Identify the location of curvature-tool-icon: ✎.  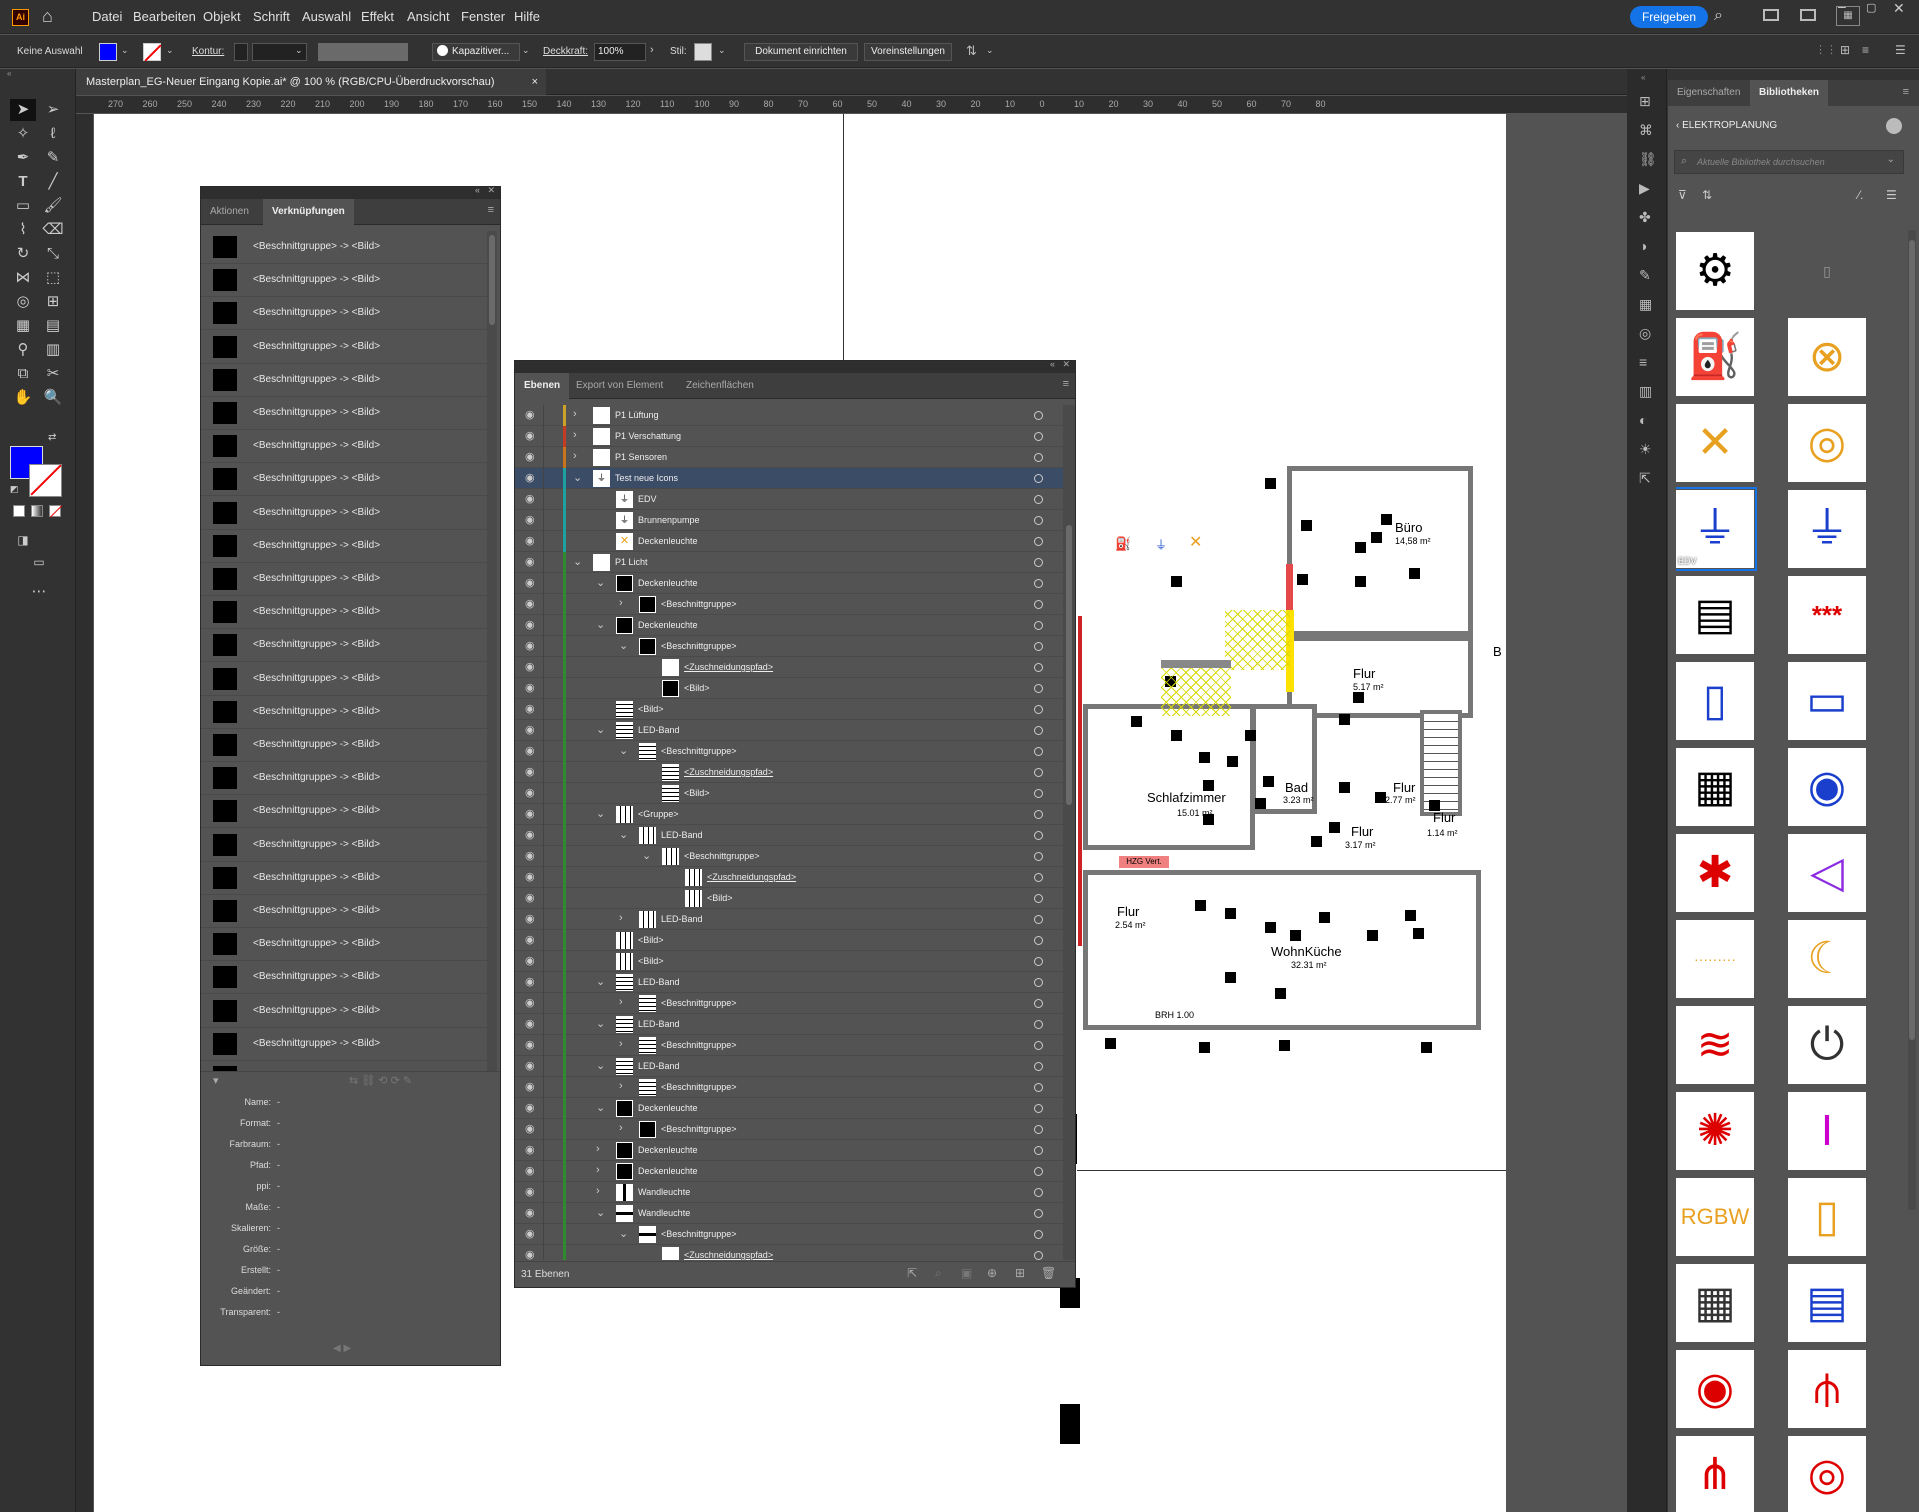
(53, 158).